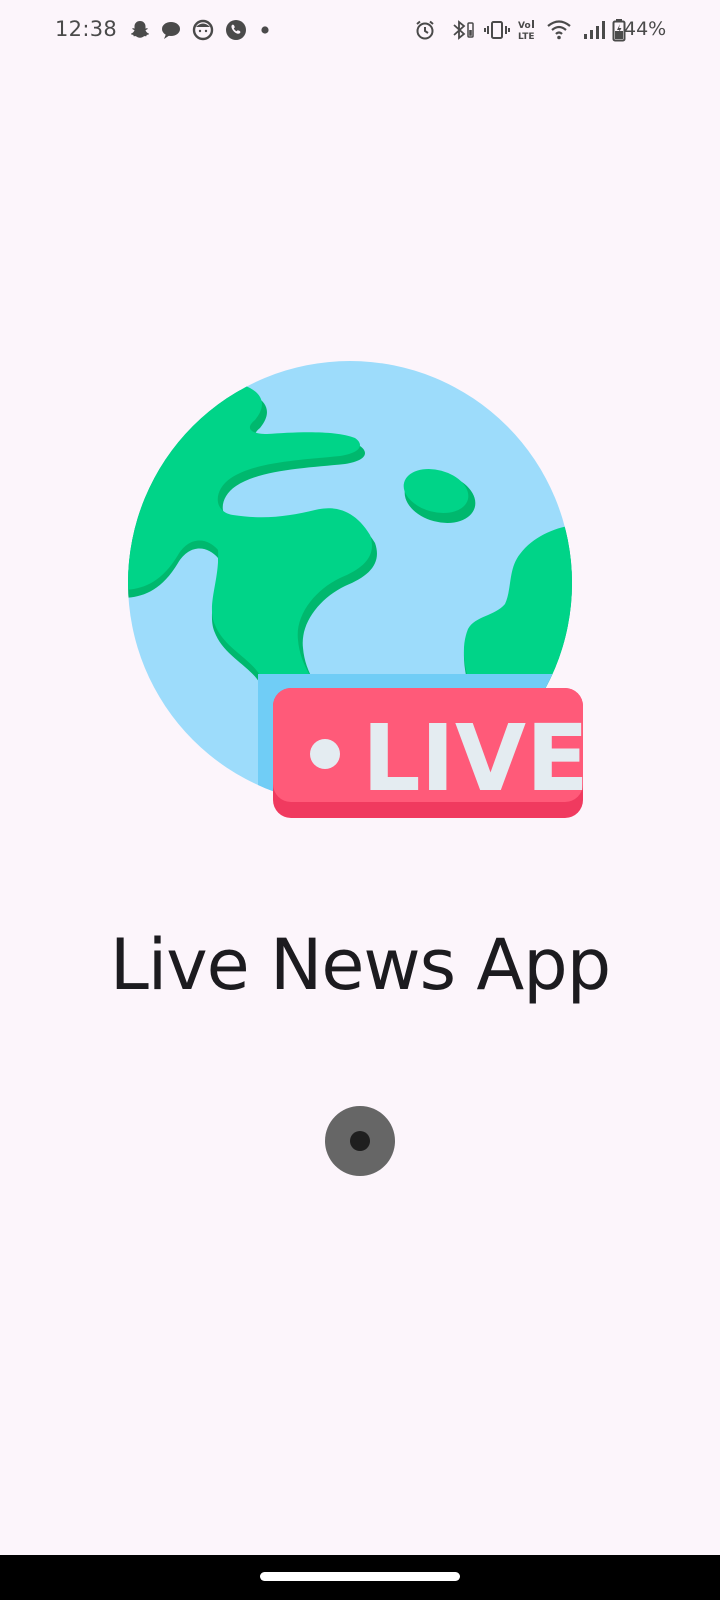 This screenshot has width=720, height=1600. Describe the element at coordinates (526, 37) in the screenshot. I see `svg-text: LTE` at that location.